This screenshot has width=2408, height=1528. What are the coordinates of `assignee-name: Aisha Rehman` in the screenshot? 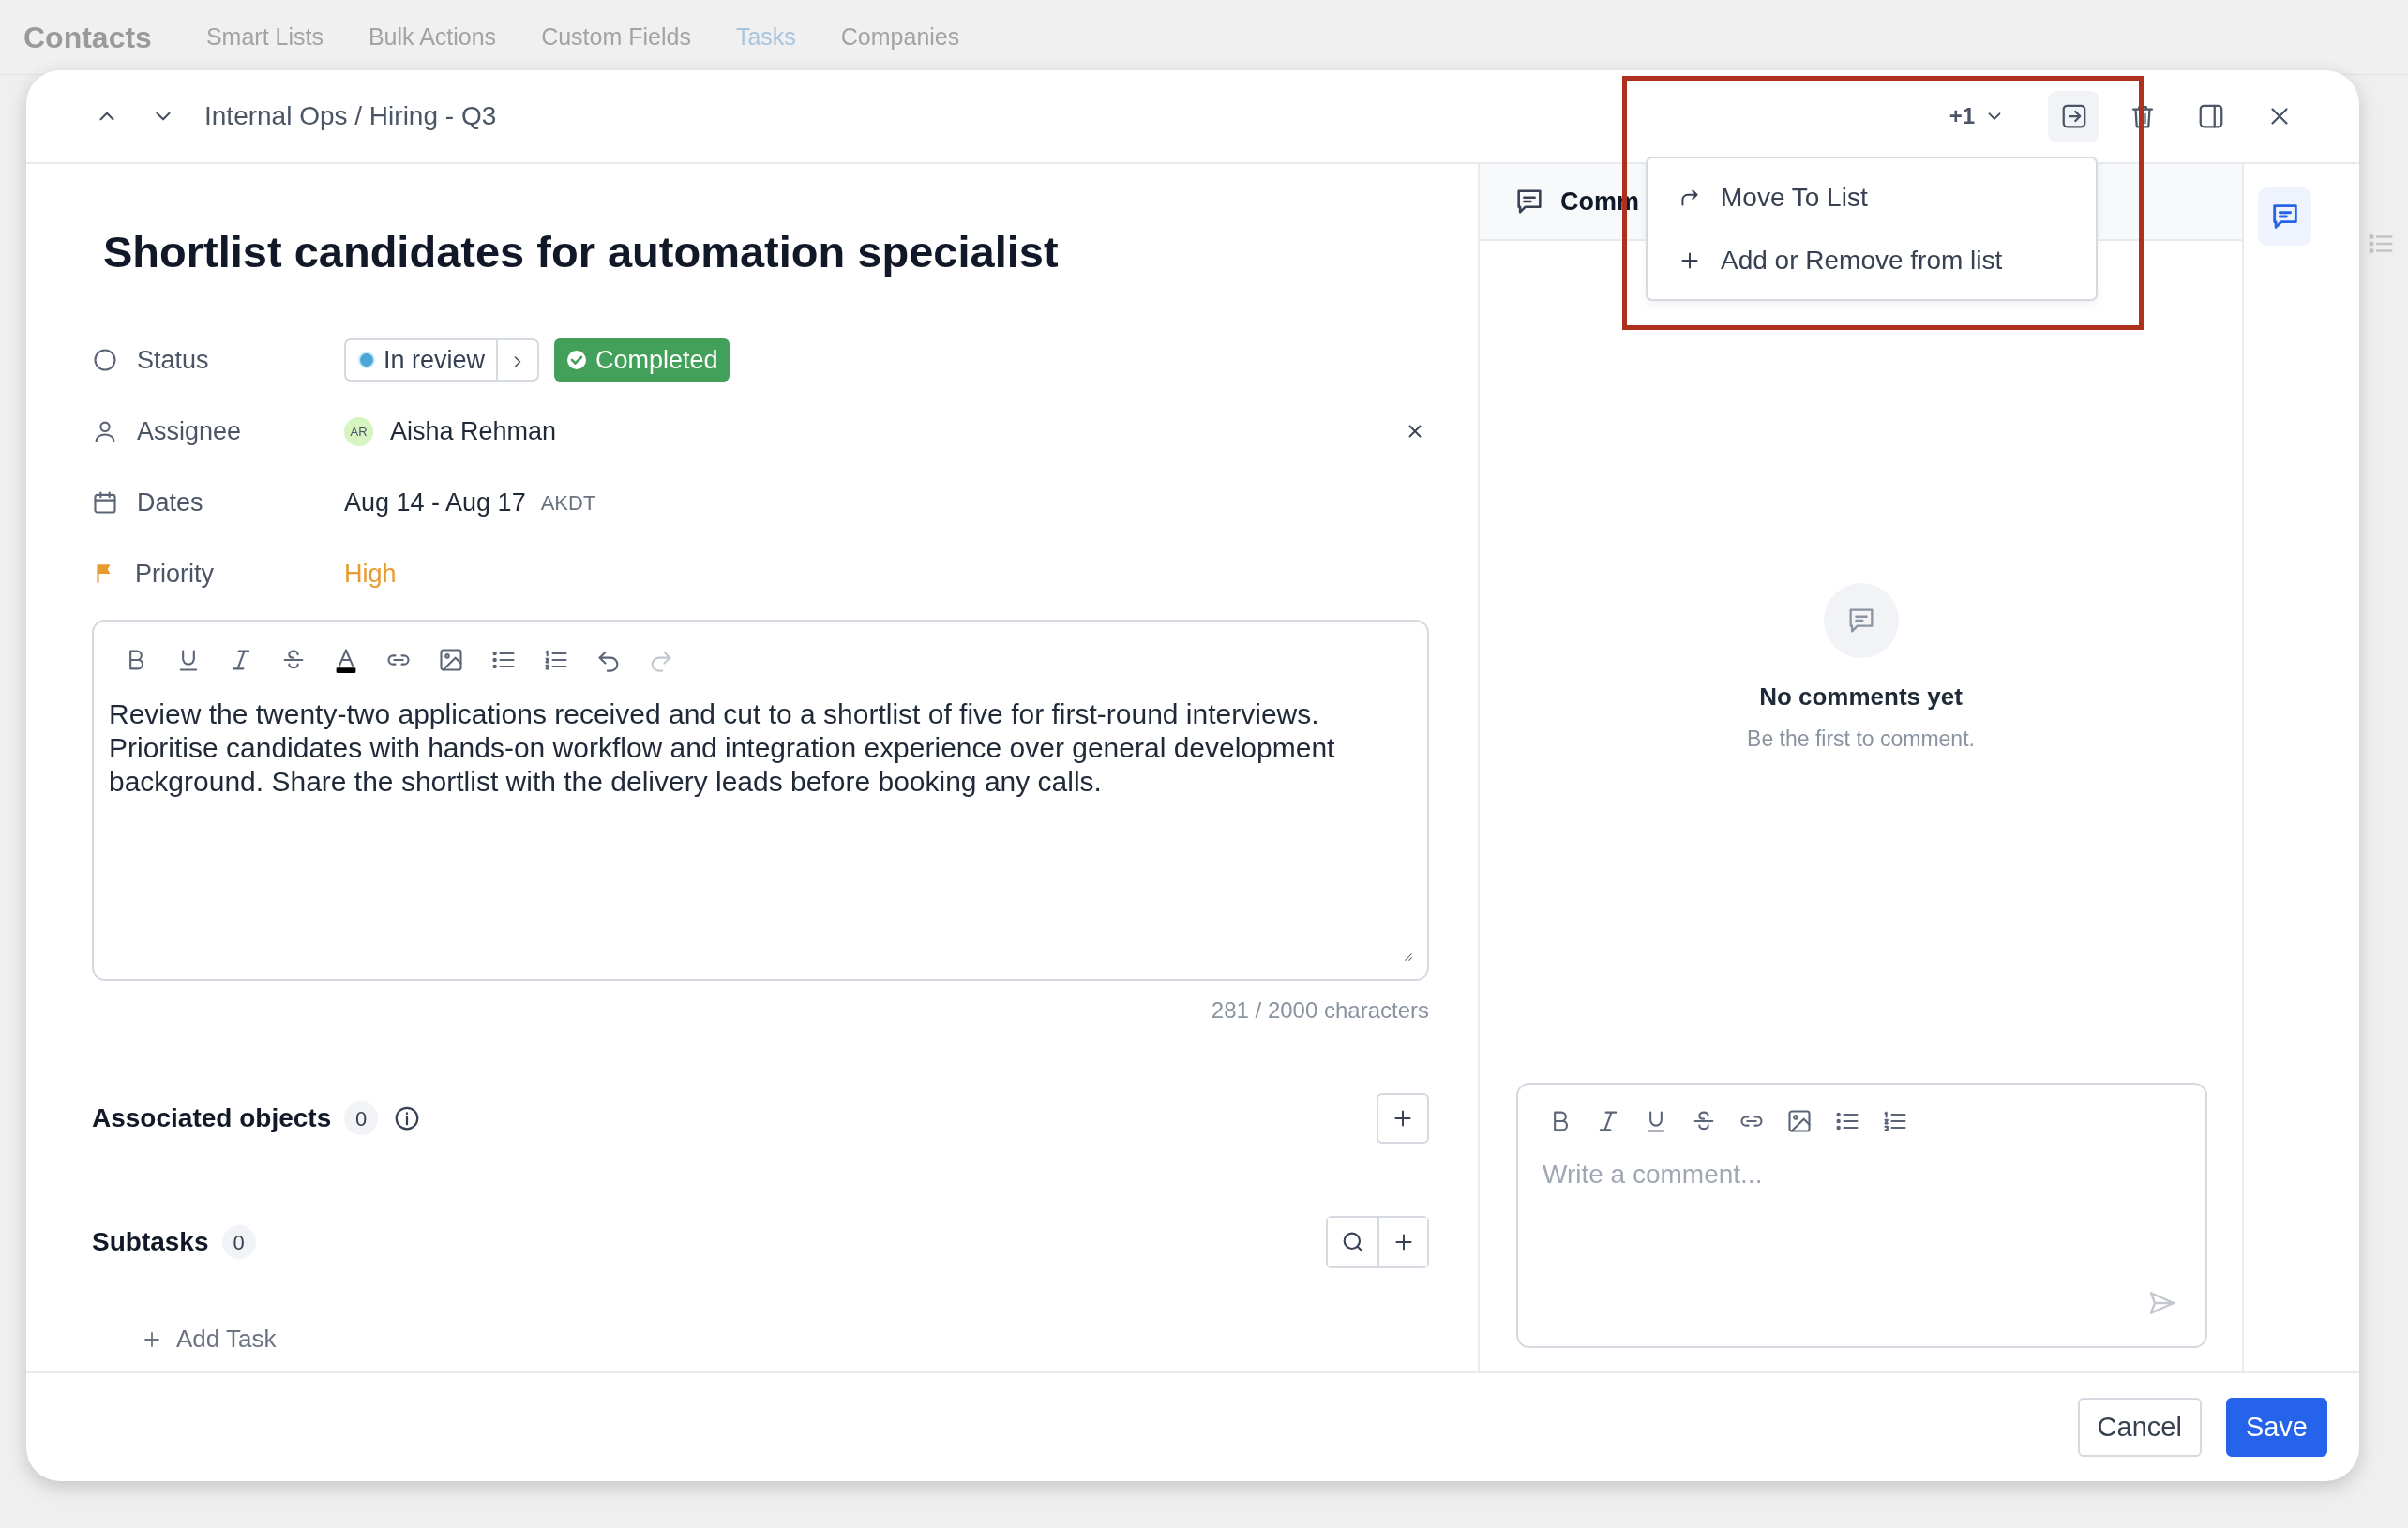 It's located at (473, 432).